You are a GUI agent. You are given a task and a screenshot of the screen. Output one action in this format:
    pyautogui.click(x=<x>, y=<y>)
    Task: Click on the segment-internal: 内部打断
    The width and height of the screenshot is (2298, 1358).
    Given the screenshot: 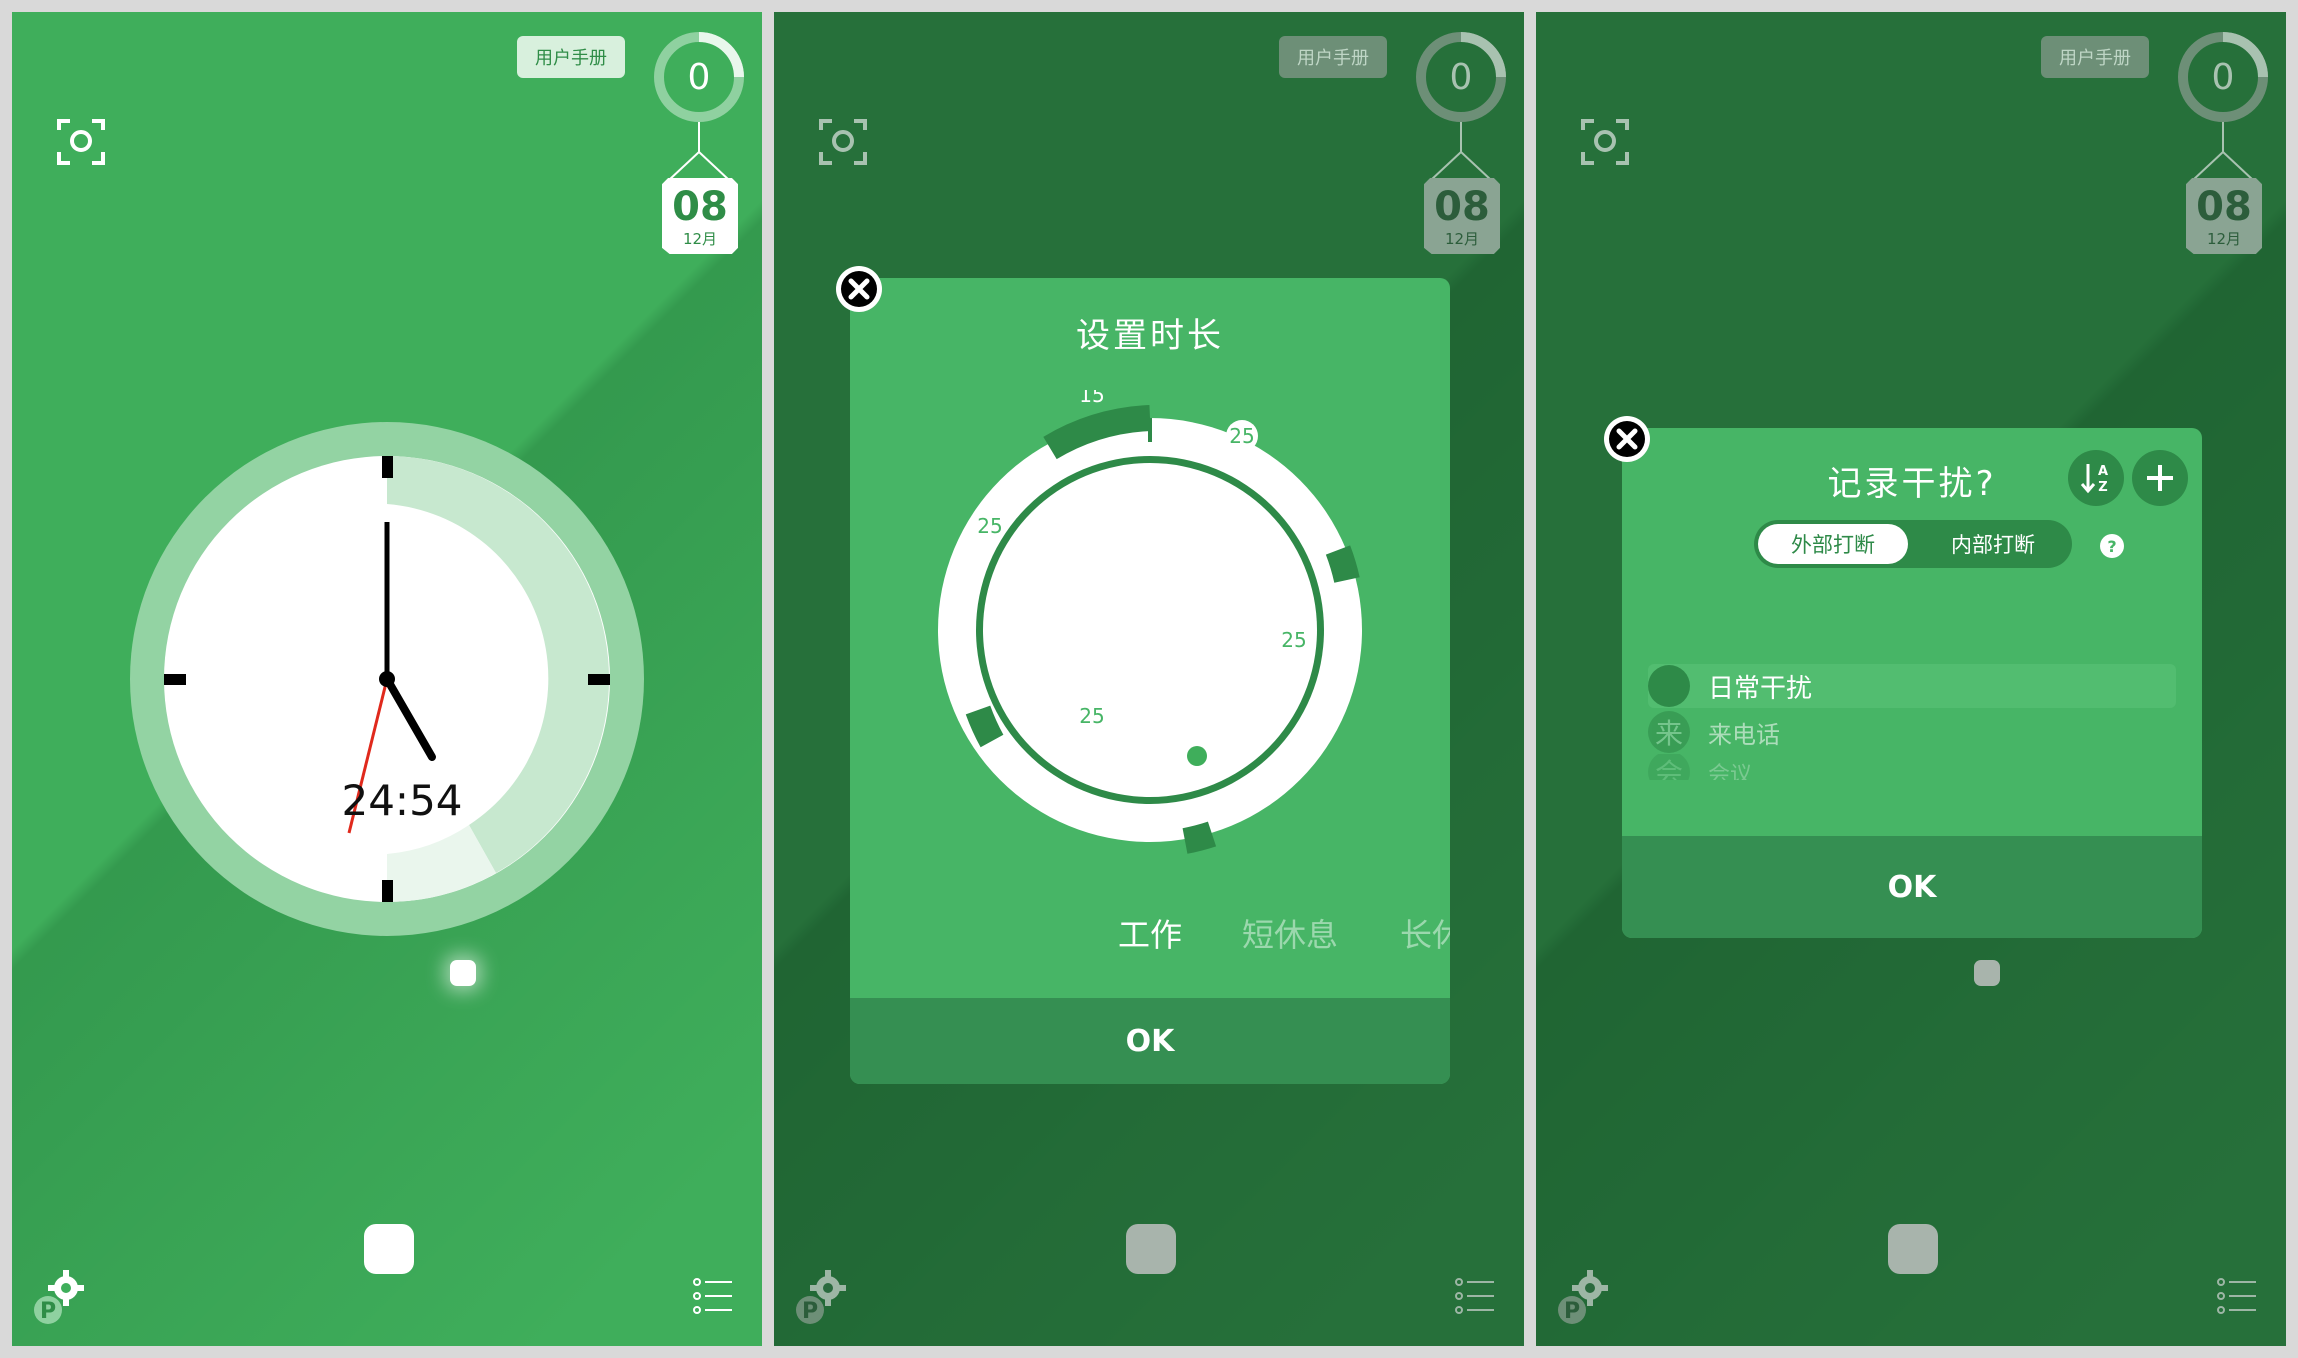 What is the action you would take?
    pyautogui.click(x=1993, y=544)
    